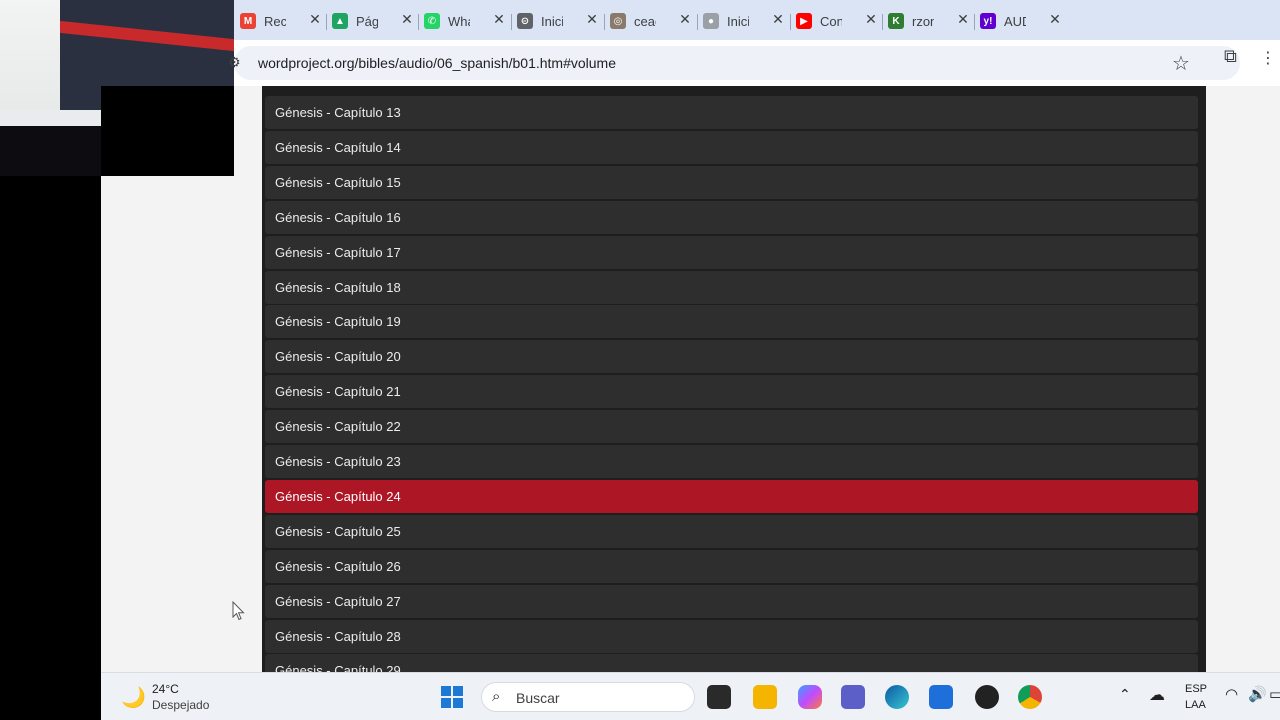 This screenshot has height=720, width=1280. What do you see at coordinates (1157, 695) in the screenshot?
I see `onedrive-icon: ☁` at bounding box center [1157, 695].